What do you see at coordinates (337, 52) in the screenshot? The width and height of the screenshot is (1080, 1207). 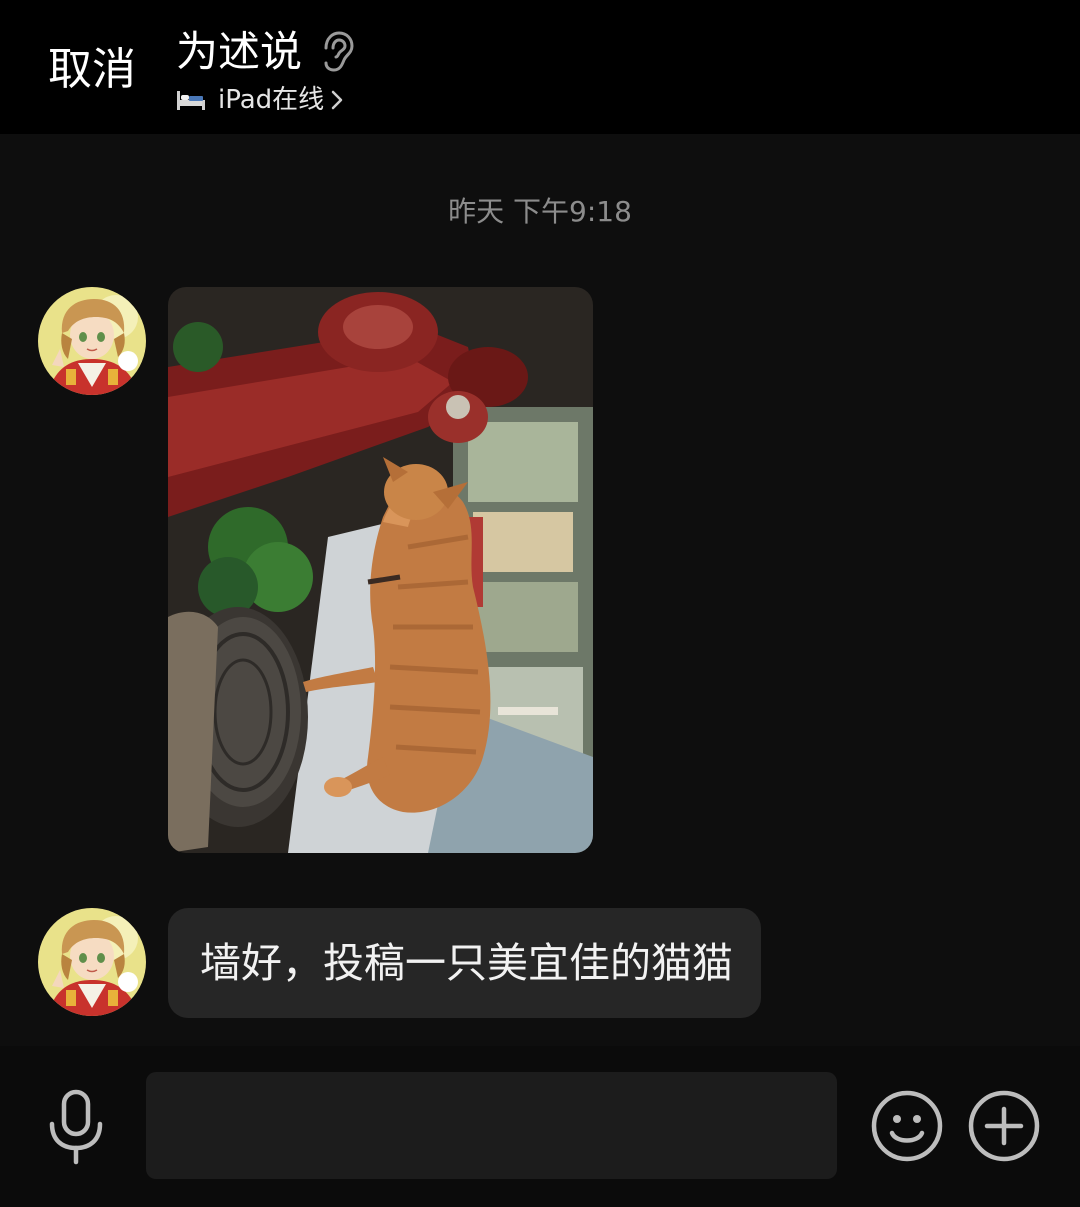 I see `ear-icon` at bounding box center [337, 52].